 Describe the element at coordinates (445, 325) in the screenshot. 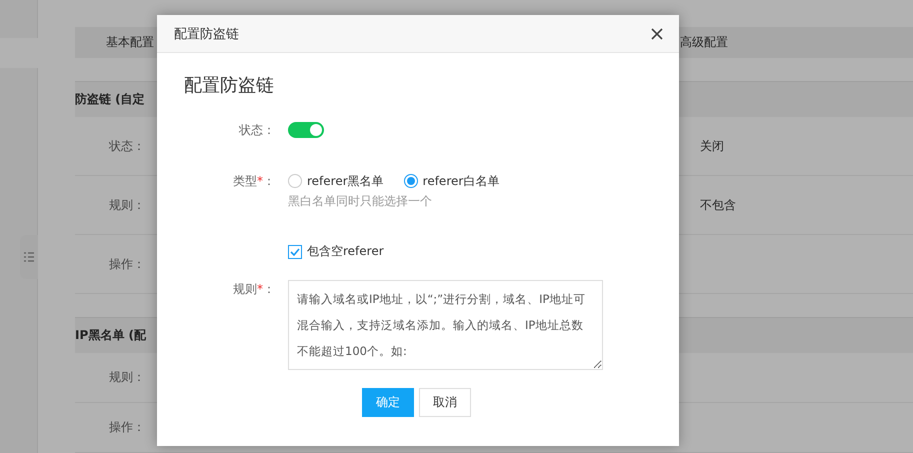

I see `rule-textarea: 请输入域名或IP地址，以“;”进行分割，域名、IP地址可混合输入，支持泛域名添加。输入的域名、IP地址总数不能超过100个。如:` at that location.